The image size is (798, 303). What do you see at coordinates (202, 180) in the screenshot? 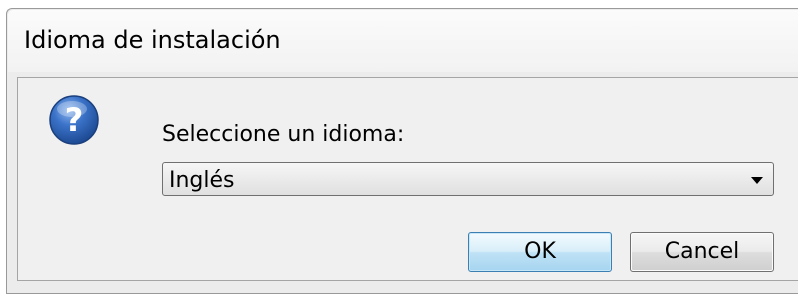
I see `language-select-value: Inglés` at bounding box center [202, 180].